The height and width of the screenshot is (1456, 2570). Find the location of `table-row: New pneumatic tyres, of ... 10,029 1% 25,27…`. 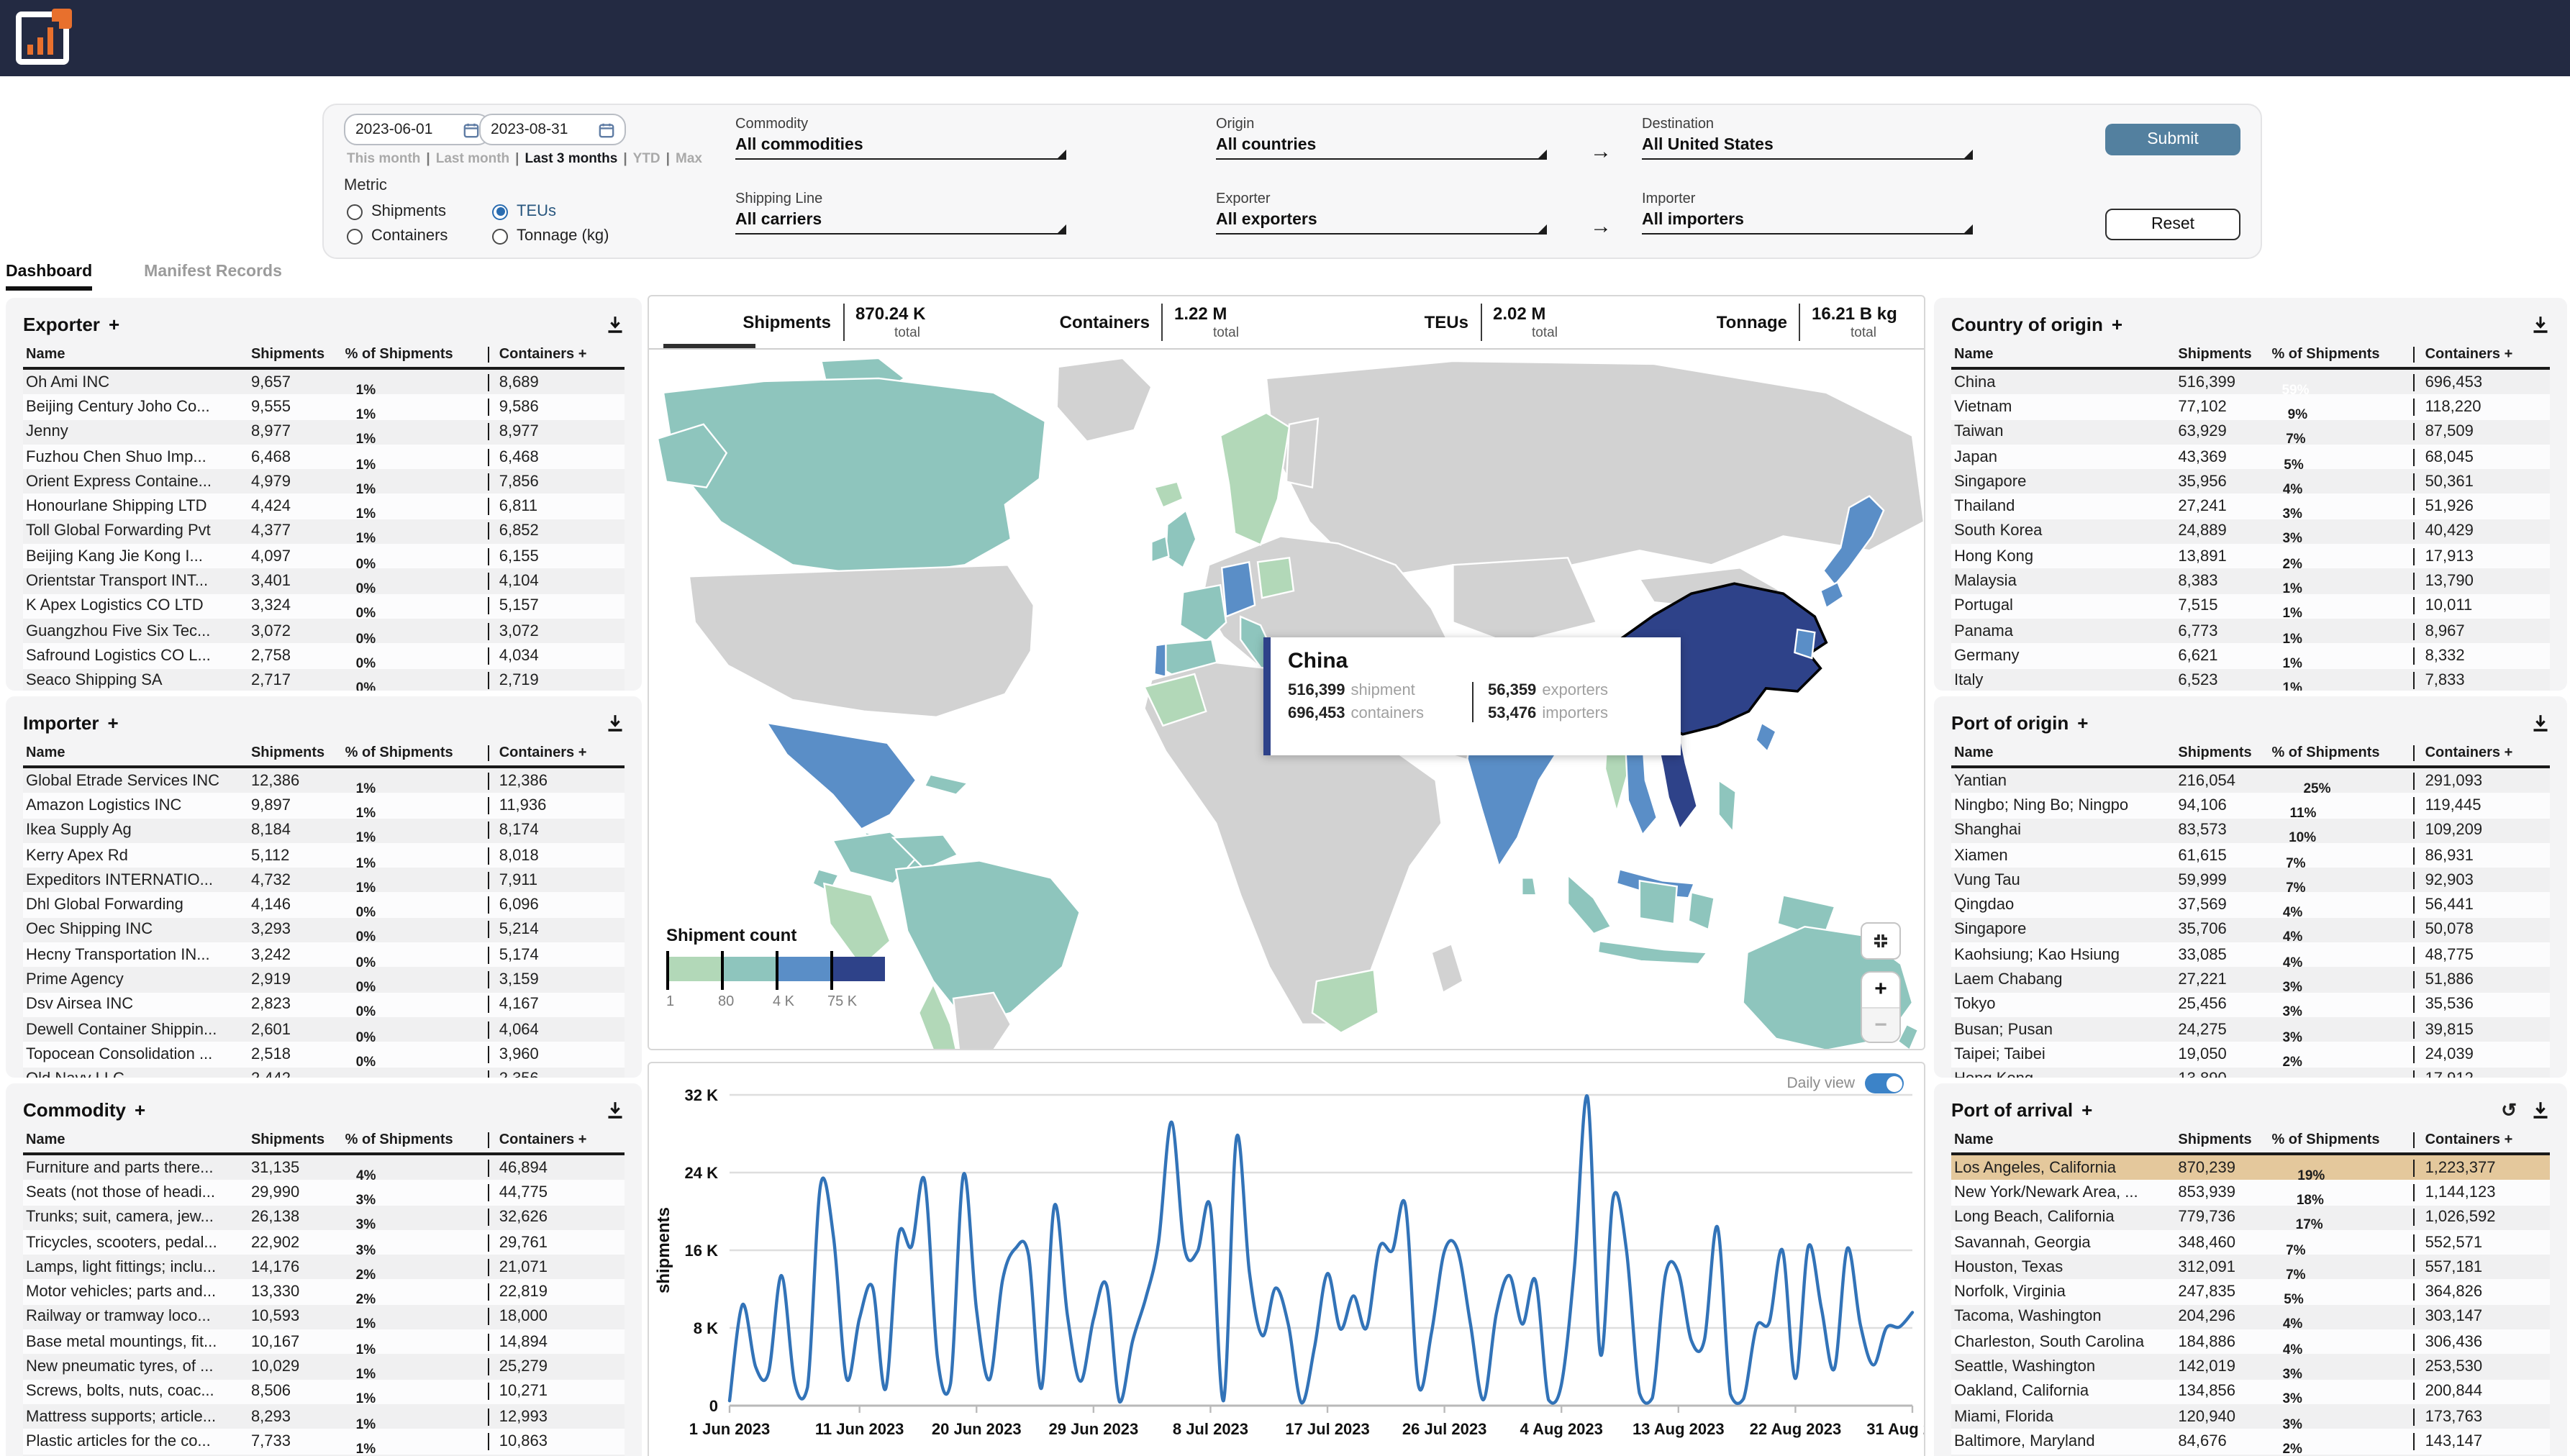

table-row: New pneumatic tyres, of ... 10,029 1% 25,27… is located at coordinates (324, 1368).